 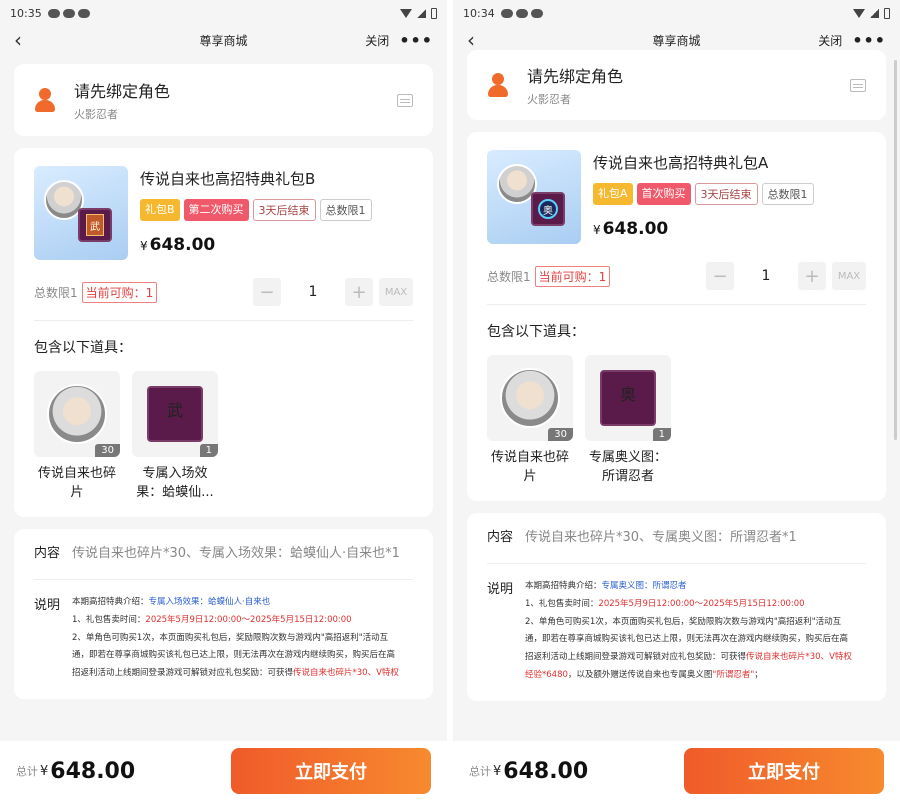 What do you see at coordinates (628, 398) in the screenshot?
I see `ougi-scroll-icon: 奥` at bounding box center [628, 398].